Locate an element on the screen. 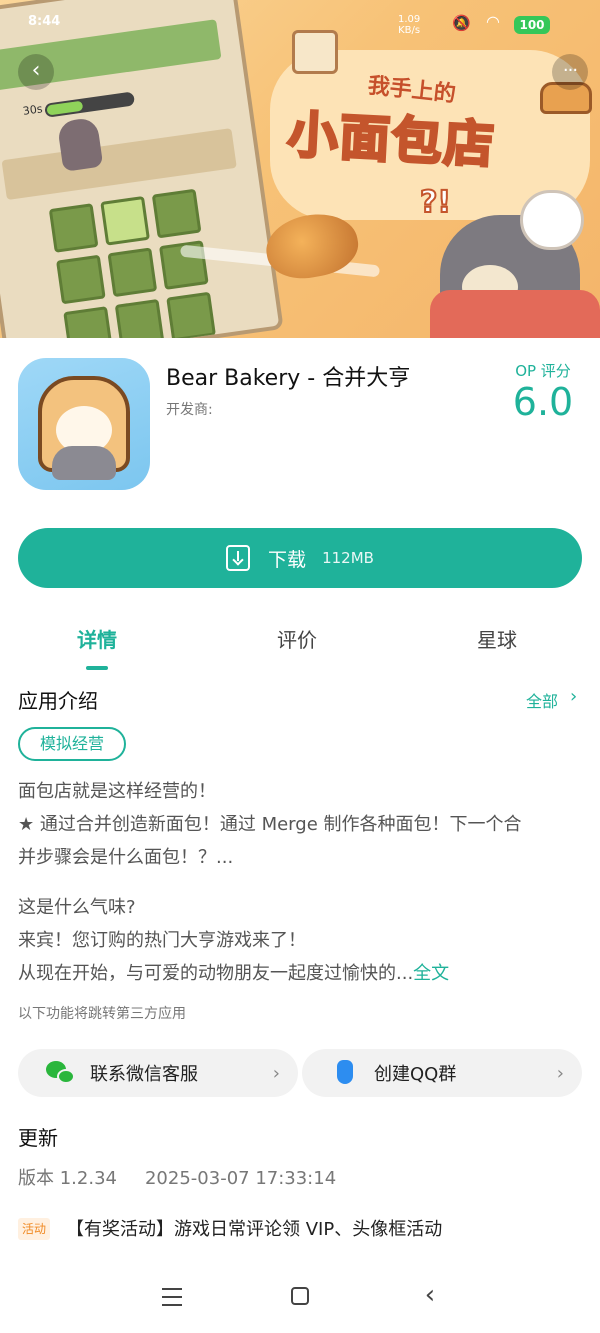 Image resolution: width=600 pixels, height=1333 pixels. net-speed: 1.09 KB/s is located at coordinates (409, 25).